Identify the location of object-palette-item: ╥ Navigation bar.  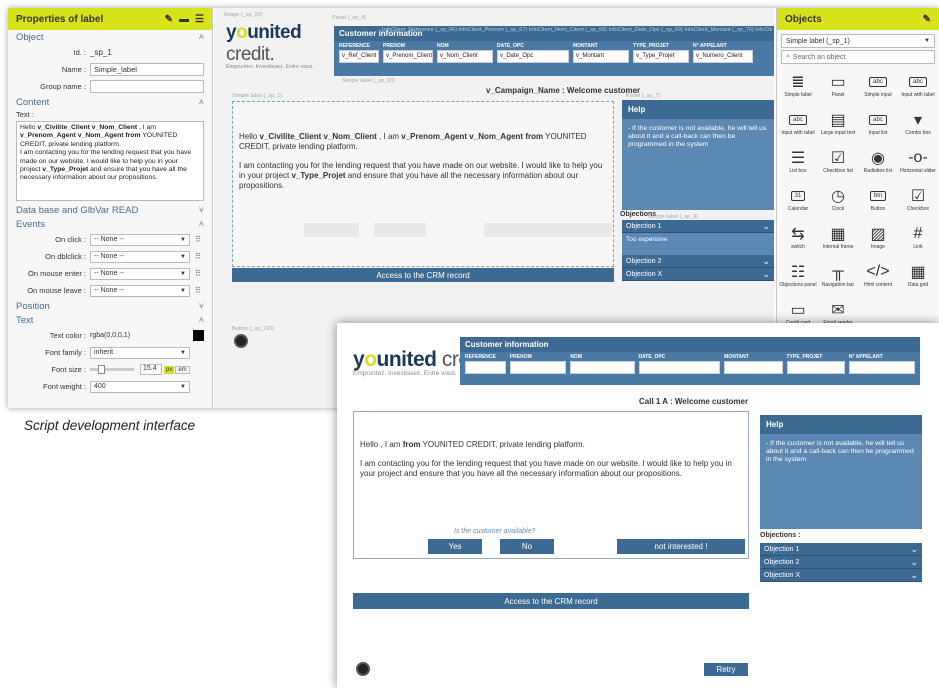
(838, 280).